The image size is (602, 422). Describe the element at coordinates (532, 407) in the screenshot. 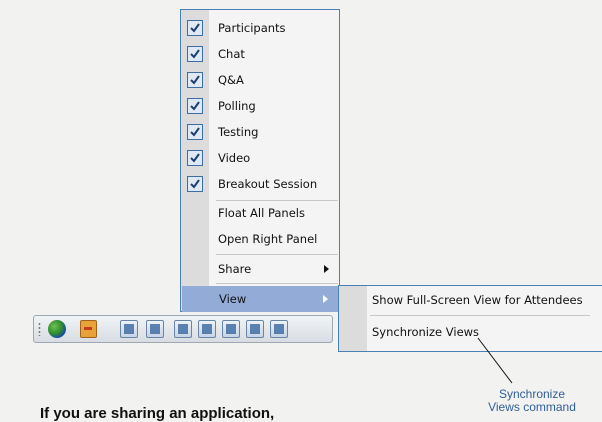

I see `callout-line-2: Views command` at that location.